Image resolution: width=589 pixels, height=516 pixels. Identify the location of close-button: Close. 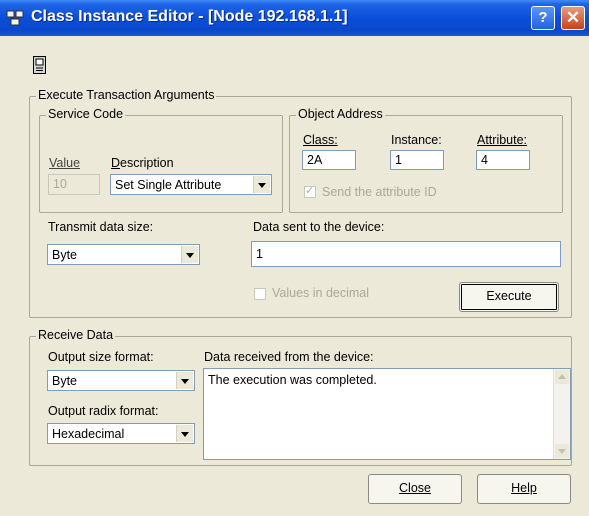
(415, 489).